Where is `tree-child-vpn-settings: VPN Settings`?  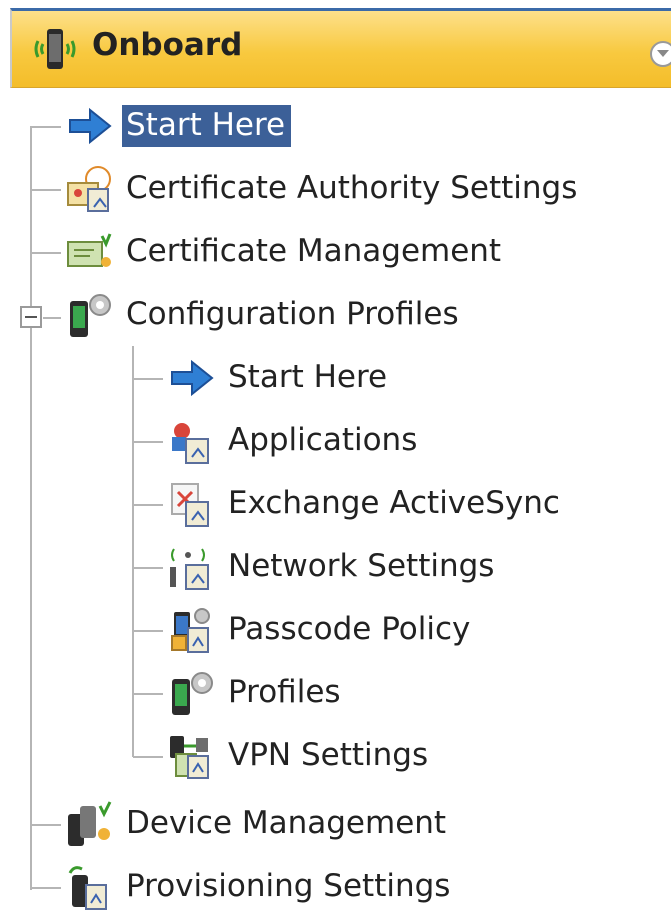
tree-child-vpn-settings: VPN Settings is located at coordinates (300, 756).